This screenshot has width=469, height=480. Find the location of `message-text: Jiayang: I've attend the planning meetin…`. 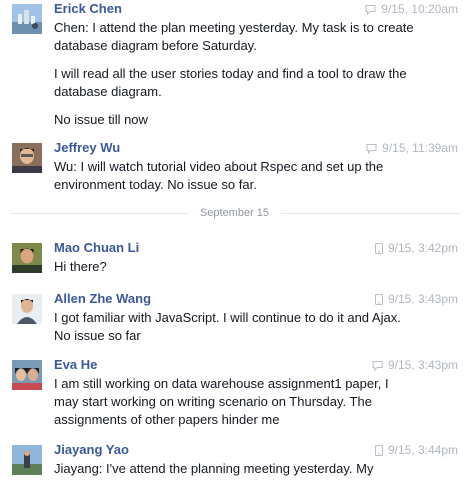

message-text: Jiayang: I've attend the planning meetin… is located at coordinates (214, 468).